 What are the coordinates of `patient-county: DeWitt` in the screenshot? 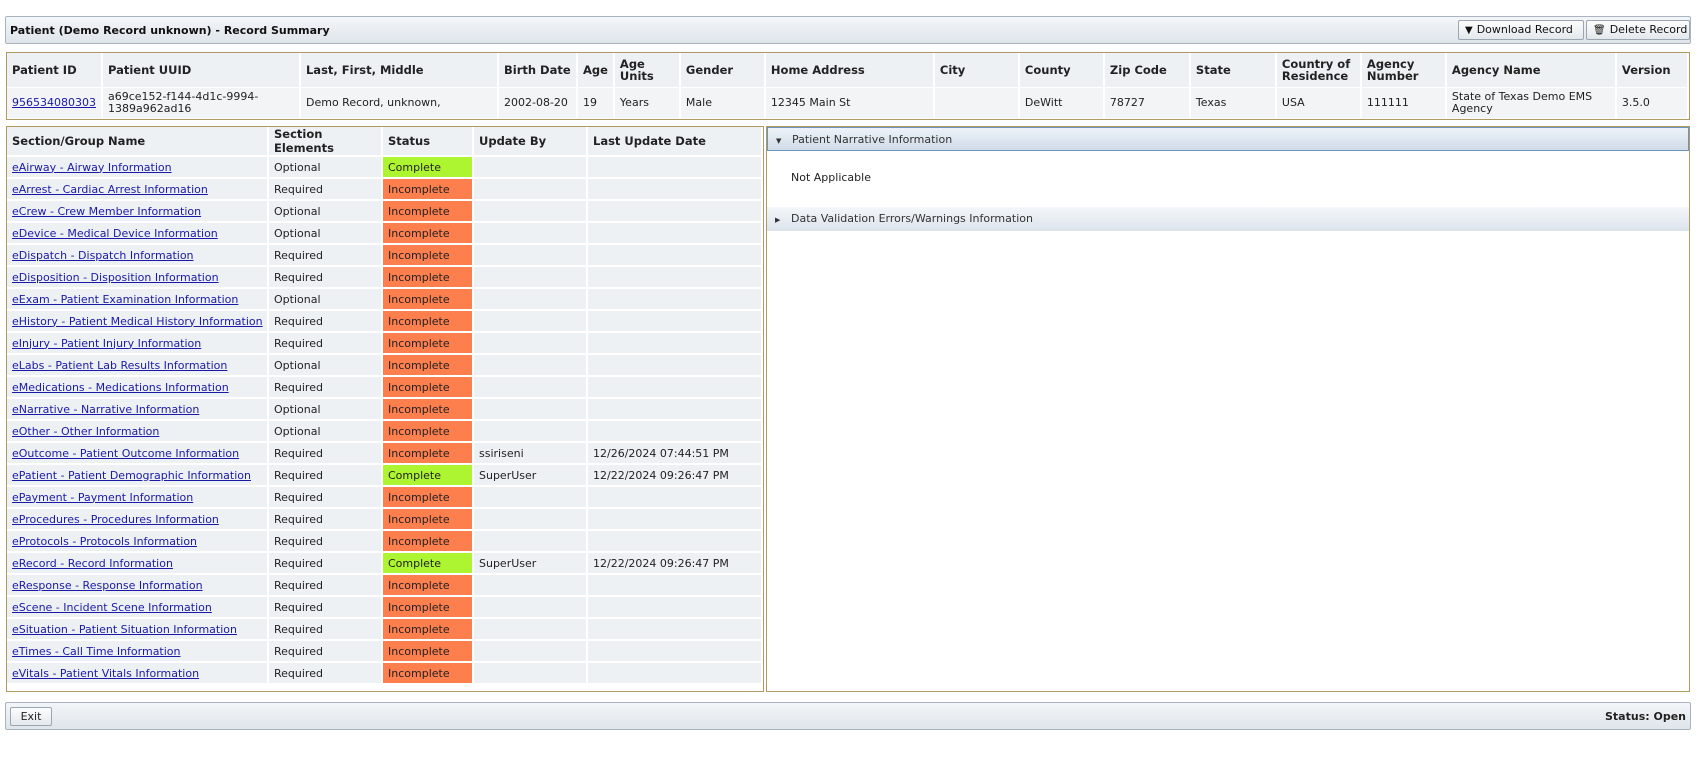 It's located at (1062, 102).